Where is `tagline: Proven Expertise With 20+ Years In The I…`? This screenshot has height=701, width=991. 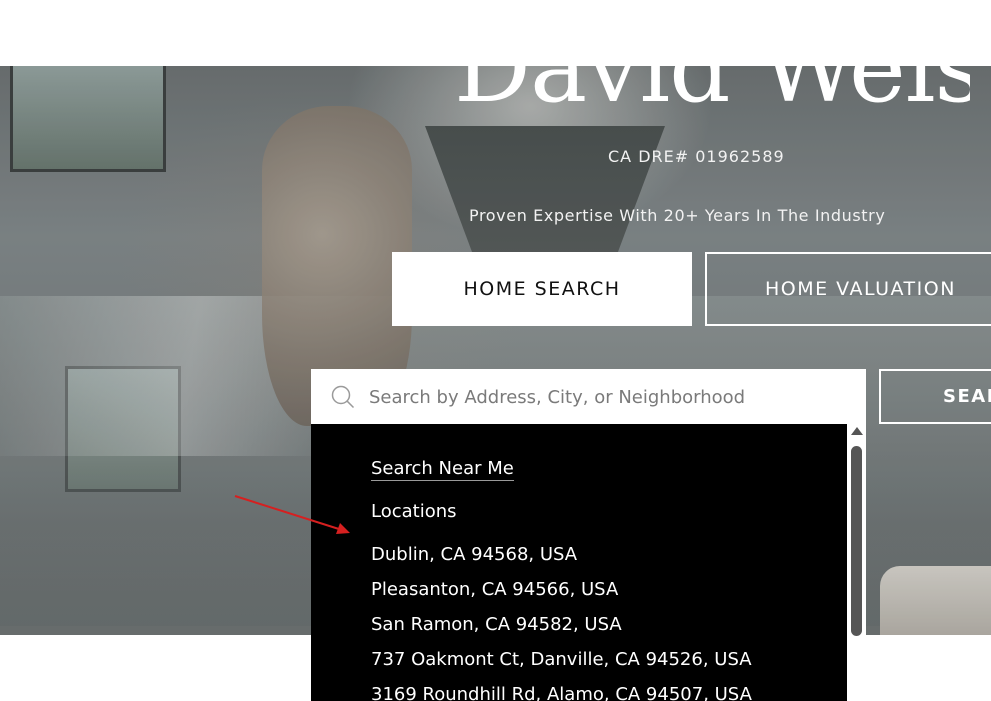
tagline: Proven Expertise With 20+ Years In The I… is located at coordinates (677, 215).